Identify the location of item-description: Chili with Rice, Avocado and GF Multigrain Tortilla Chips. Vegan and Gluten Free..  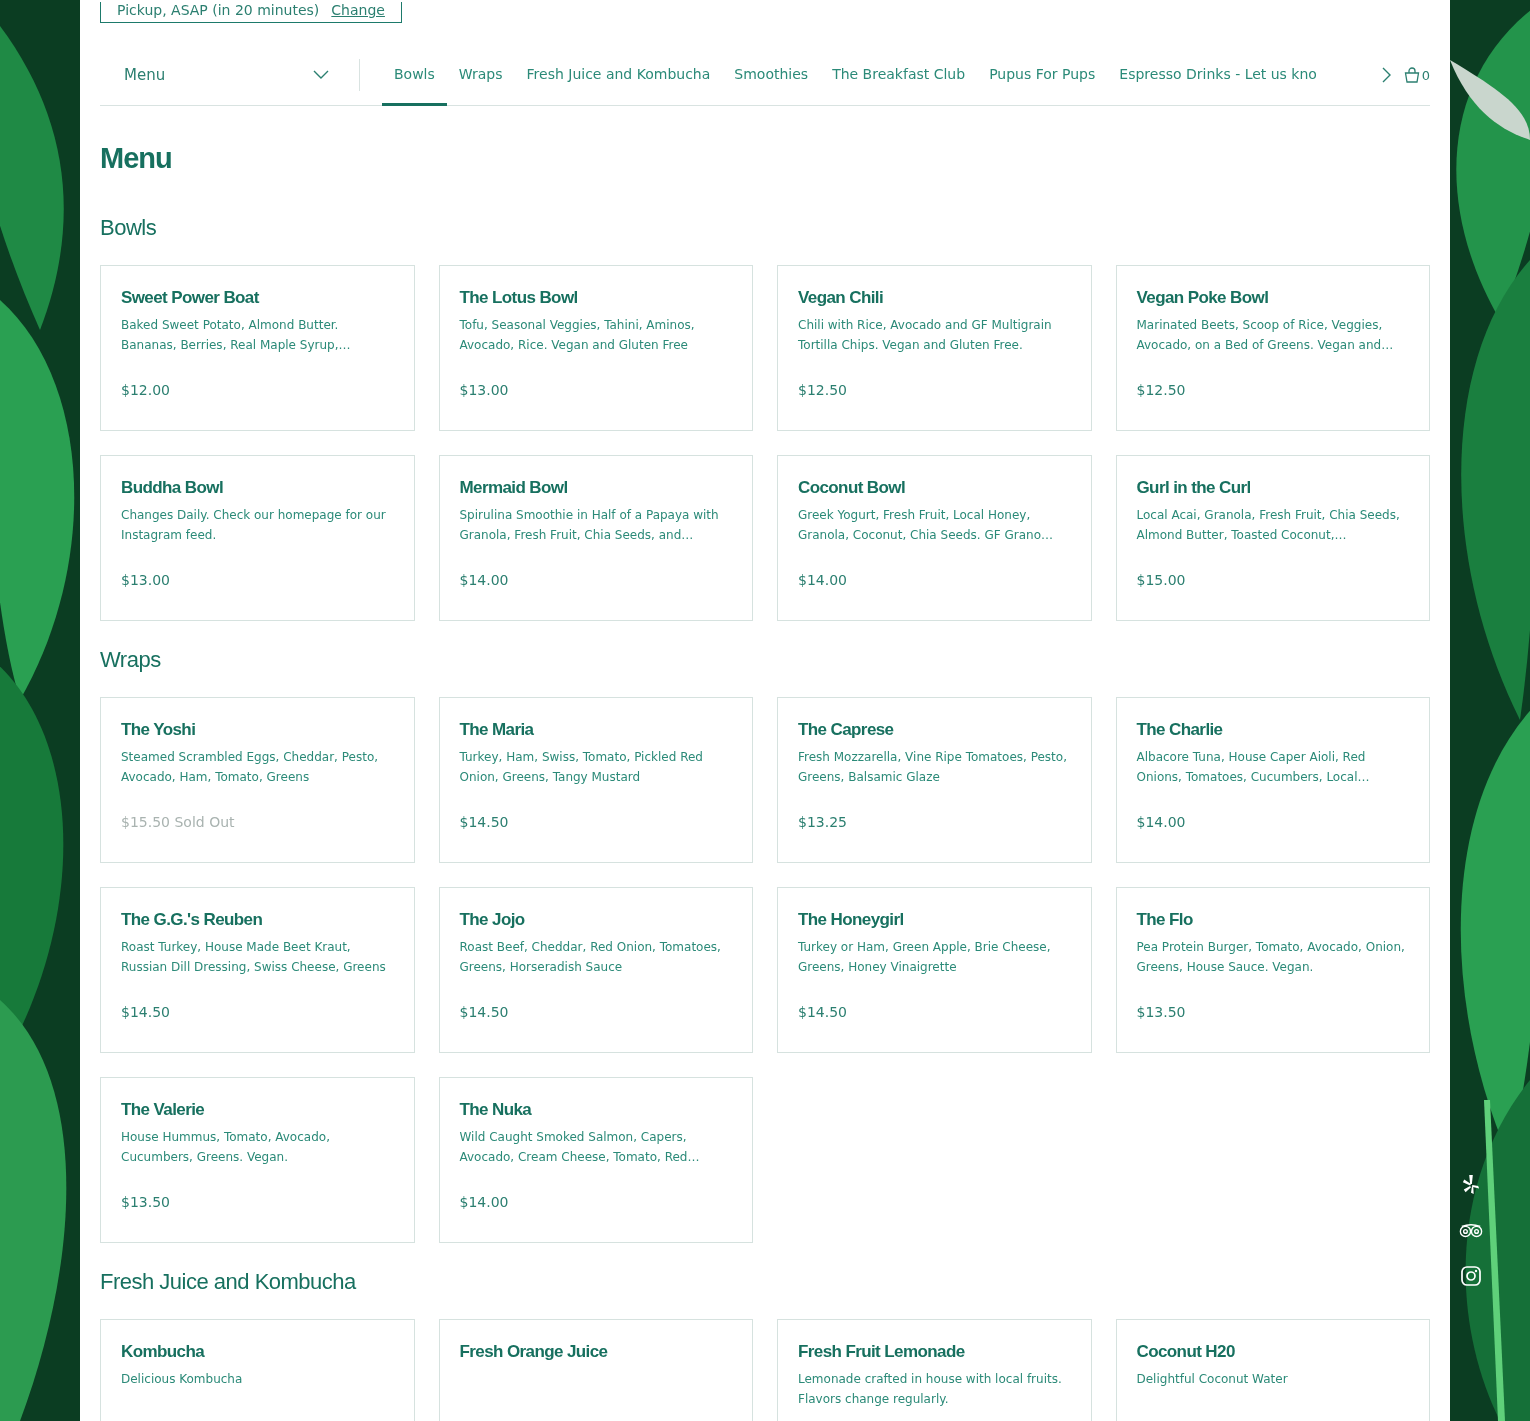
(925, 335).